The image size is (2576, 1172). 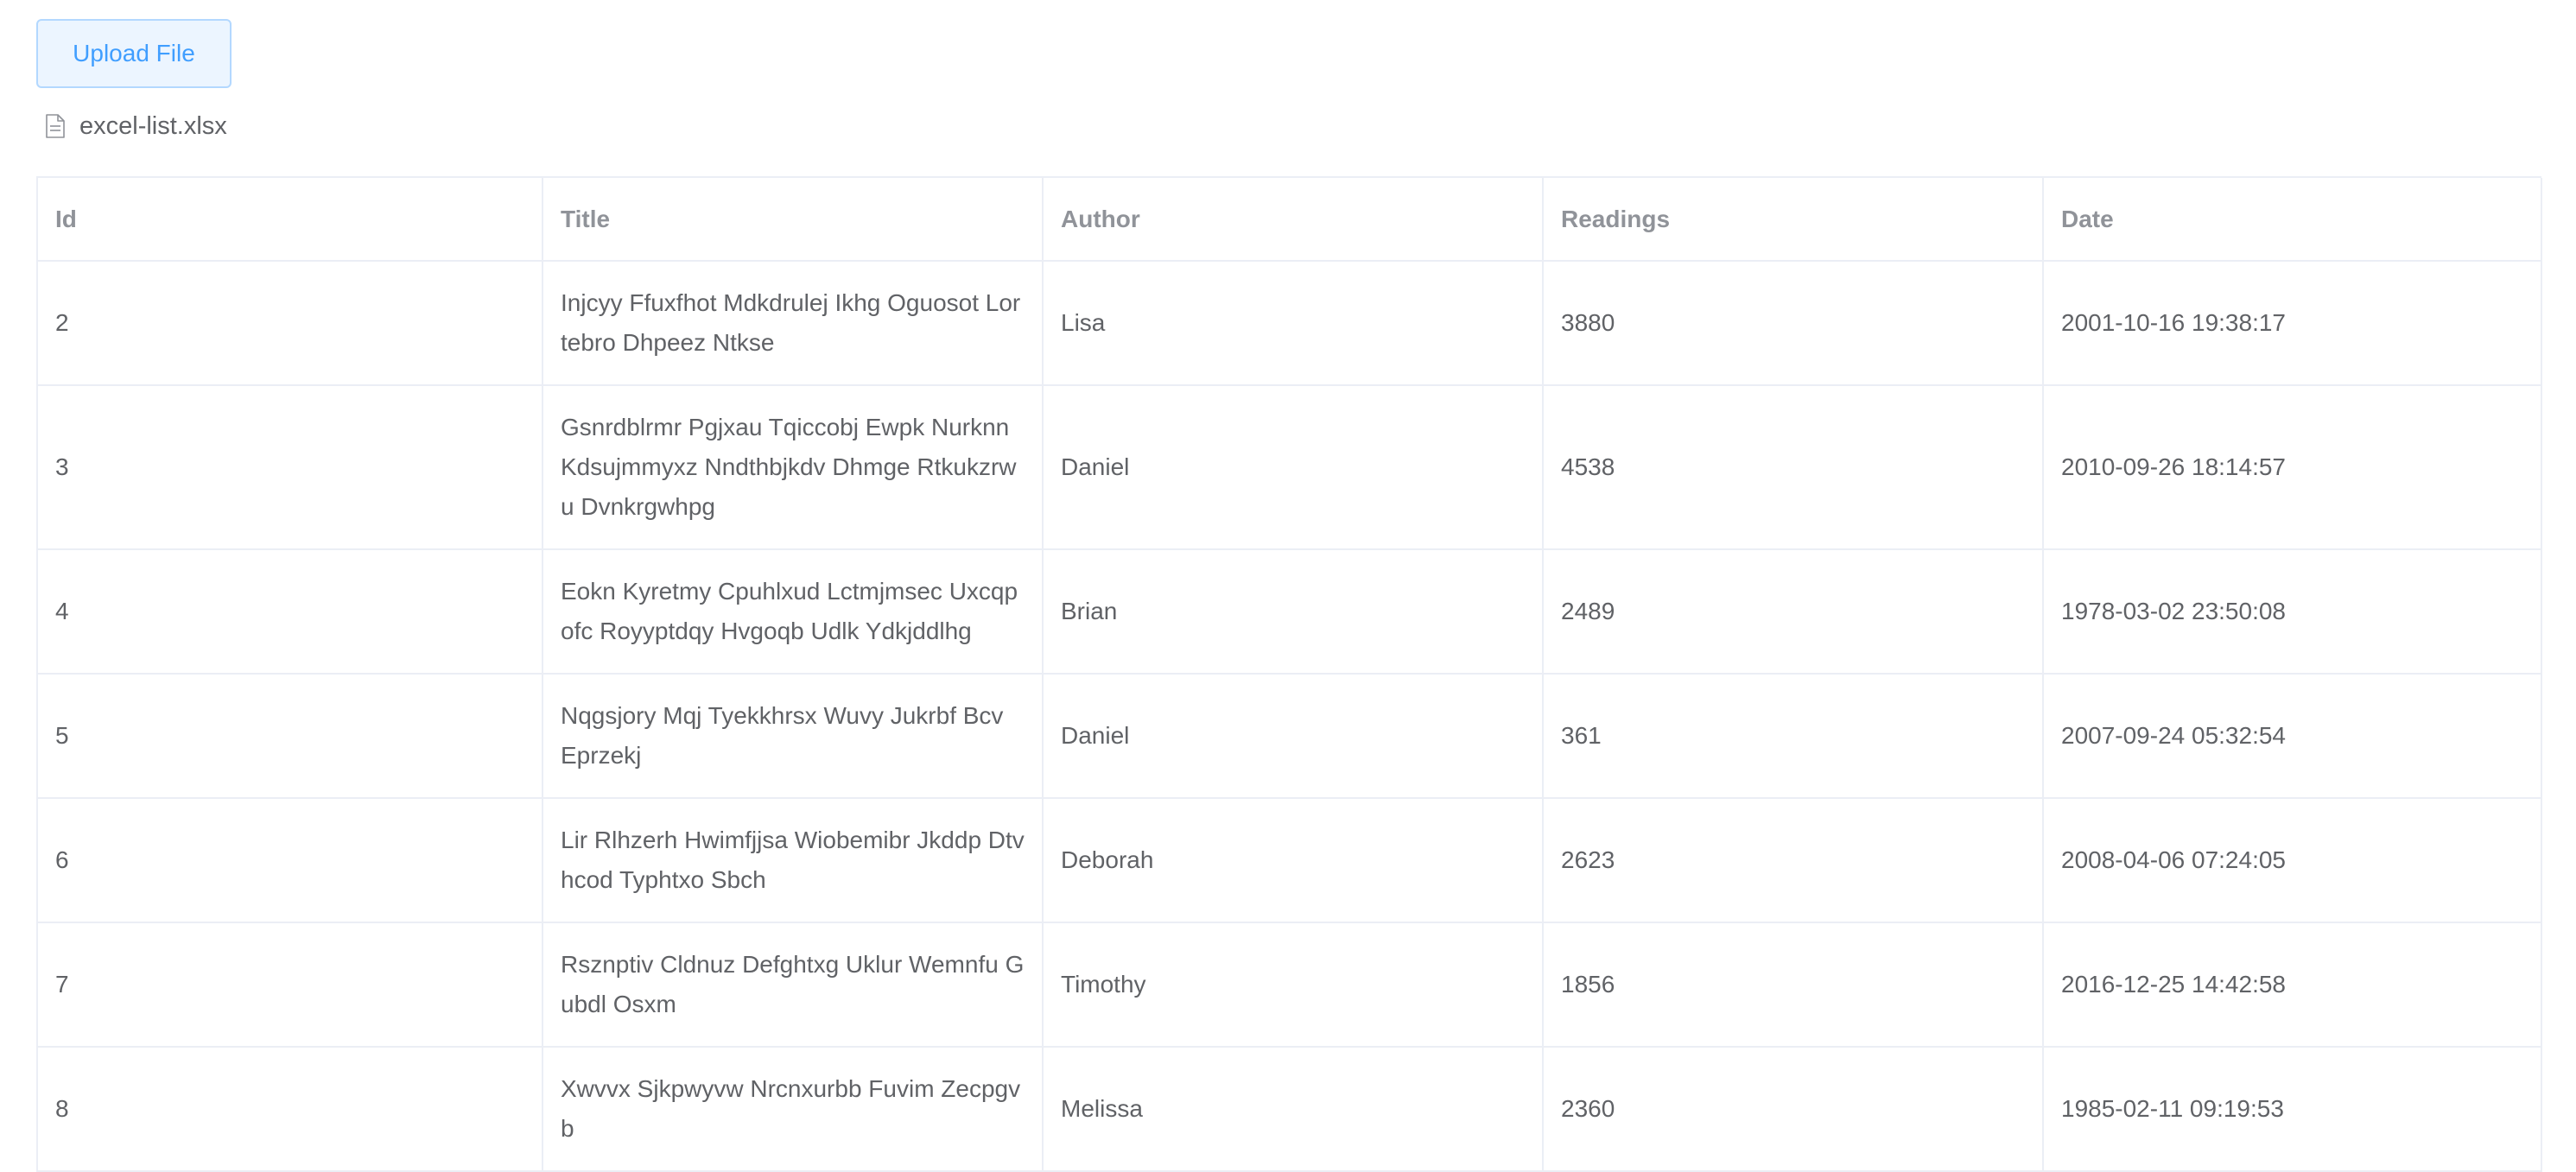 I want to click on cell-title: Xwvvx Sjkpwyvw Nrcnxurbb Fuvim Zecpgvb, so click(x=793, y=1109).